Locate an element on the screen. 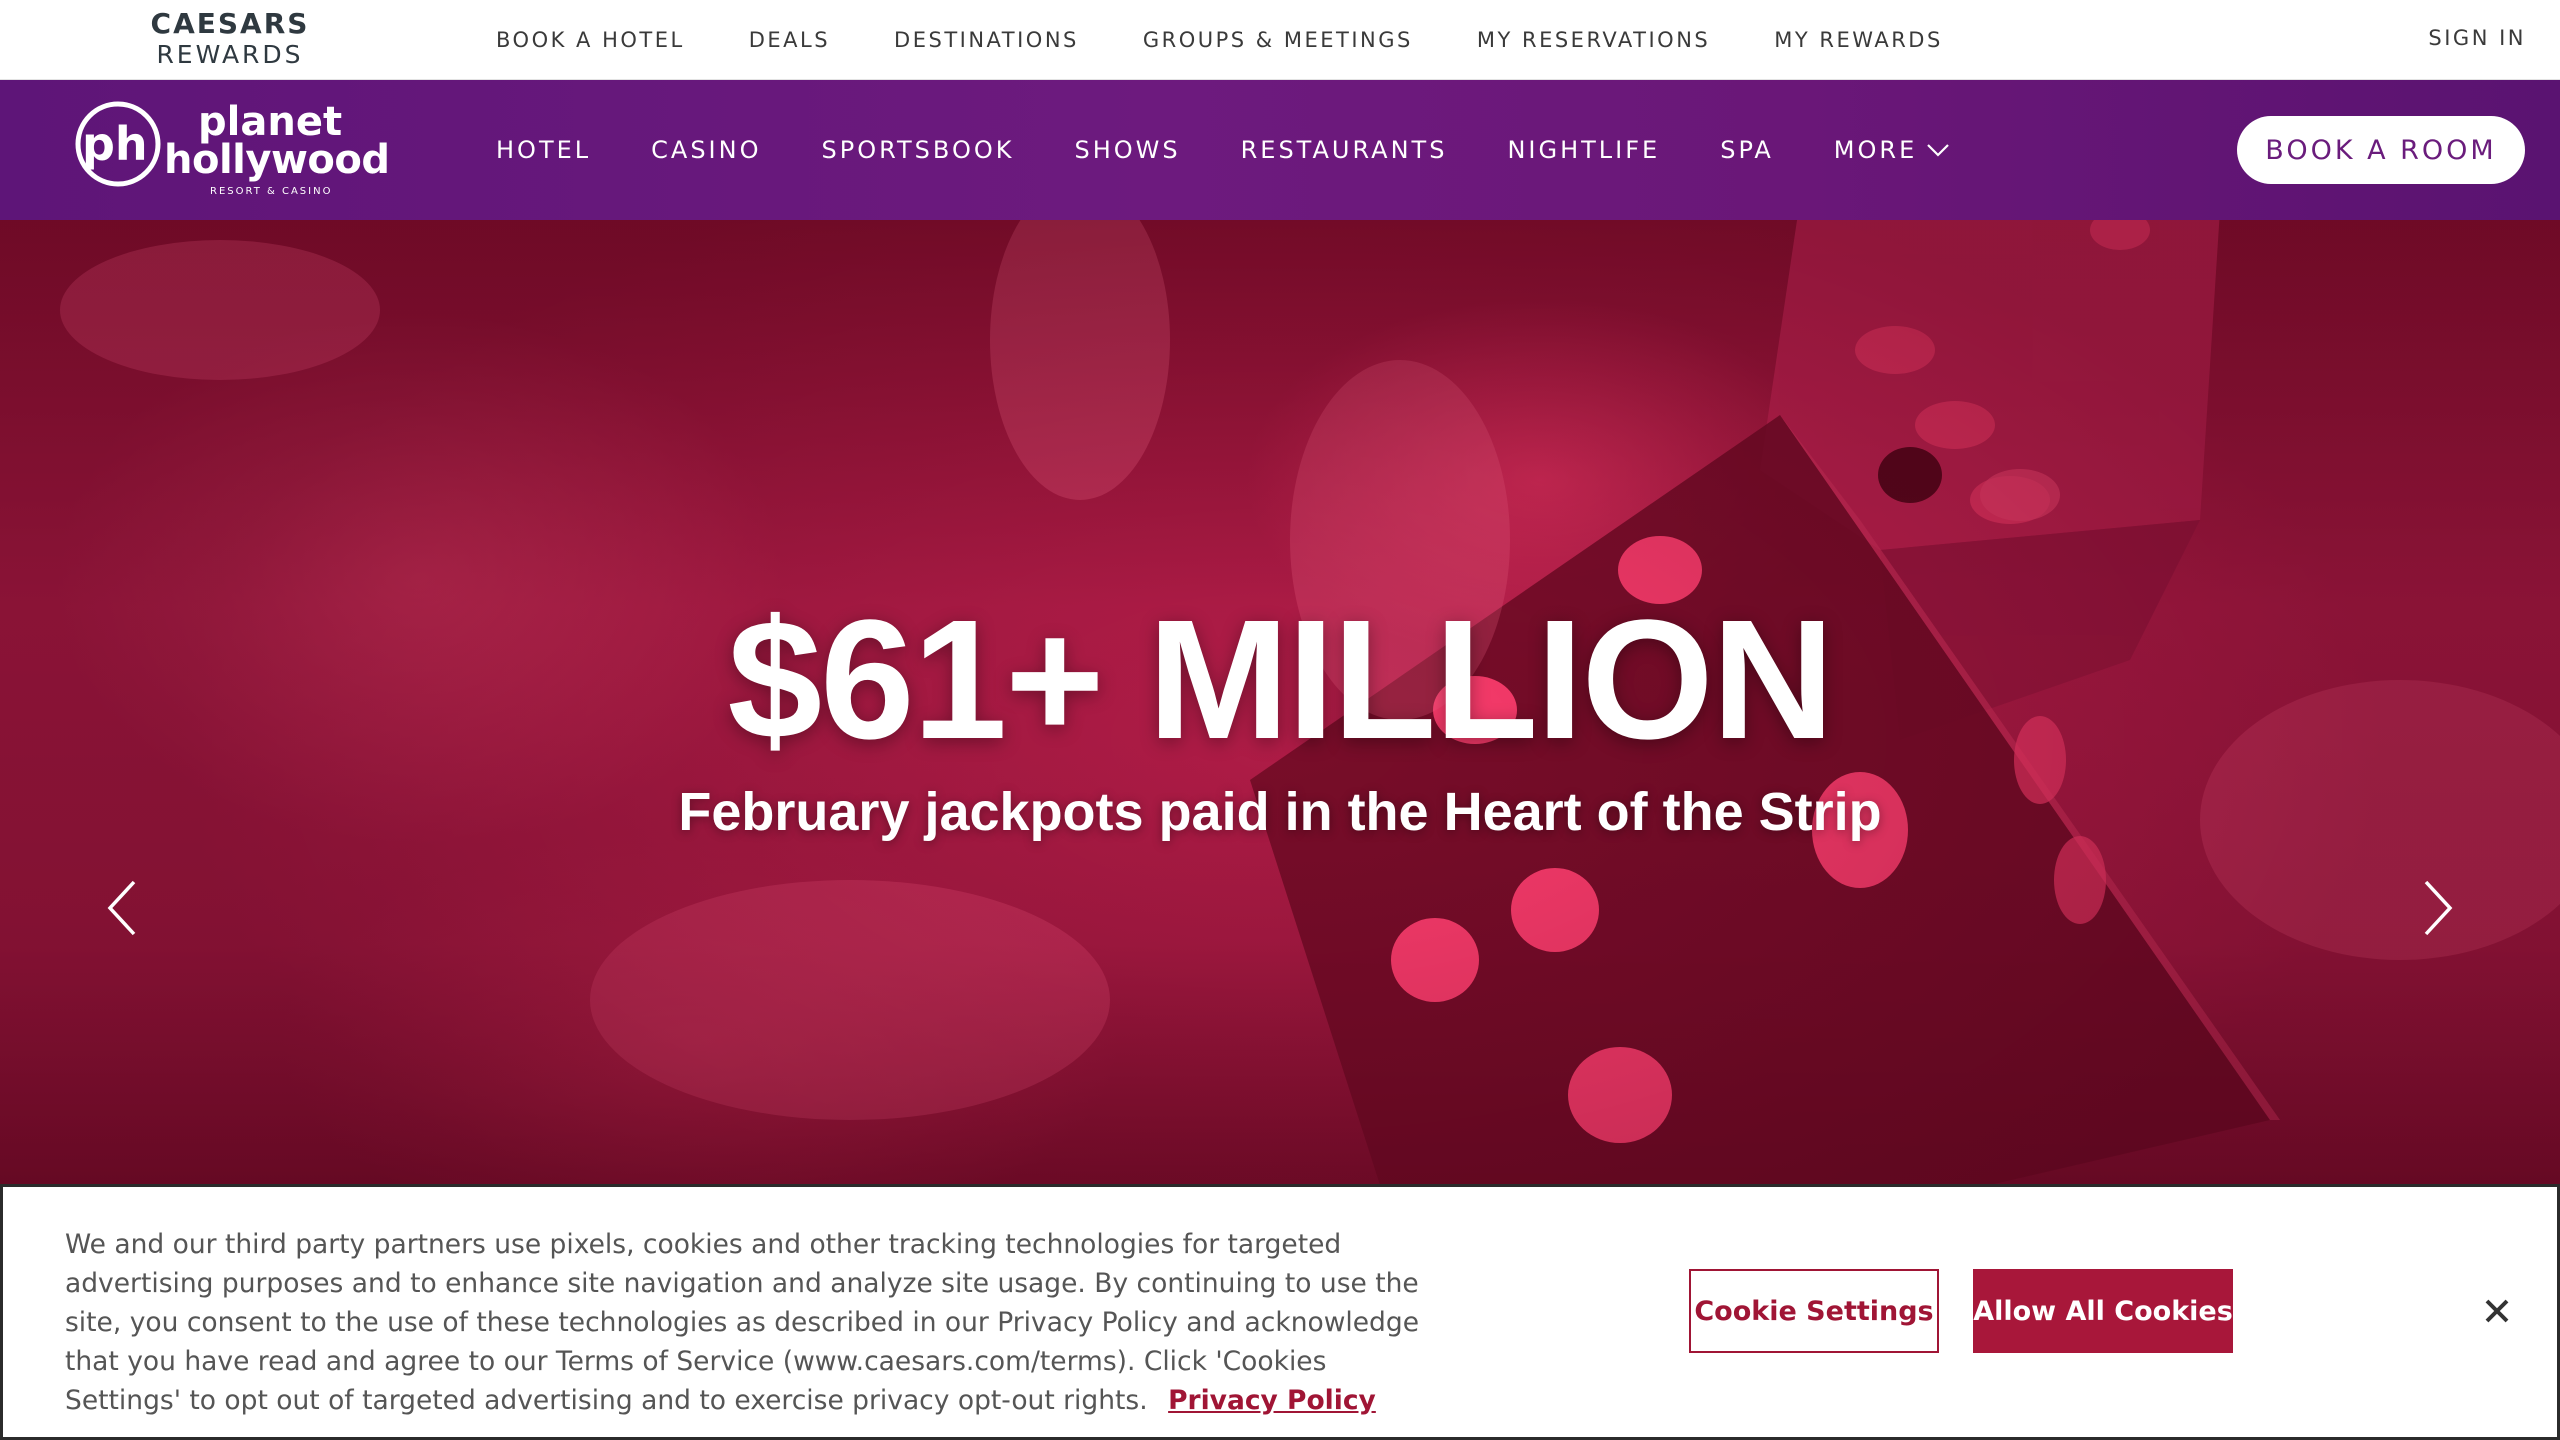  hero-headline: $61+ MILLION is located at coordinates (1281, 680).